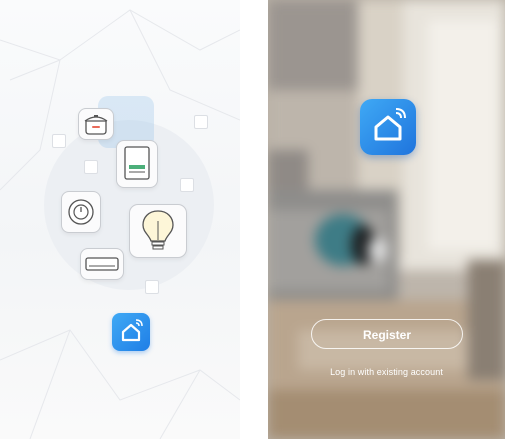 This screenshot has width=505, height=439. I want to click on light-bulb-icon, so click(158, 231).